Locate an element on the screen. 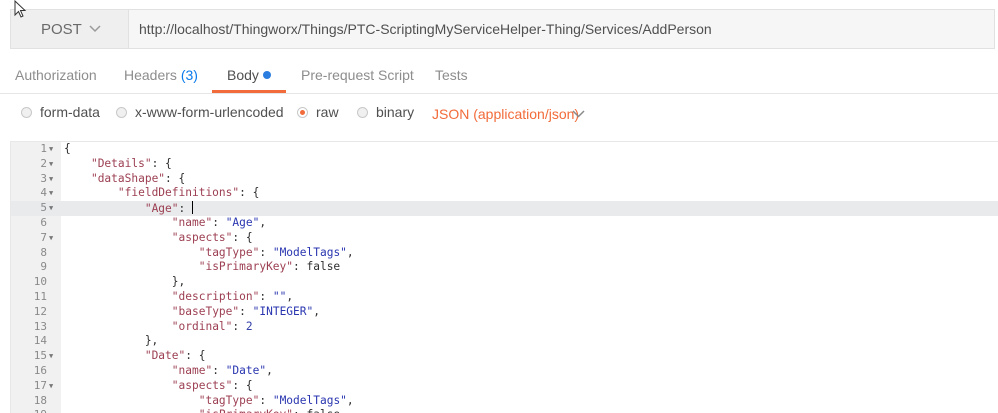  tab-tests-label: Tests is located at coordinates (451, 75).